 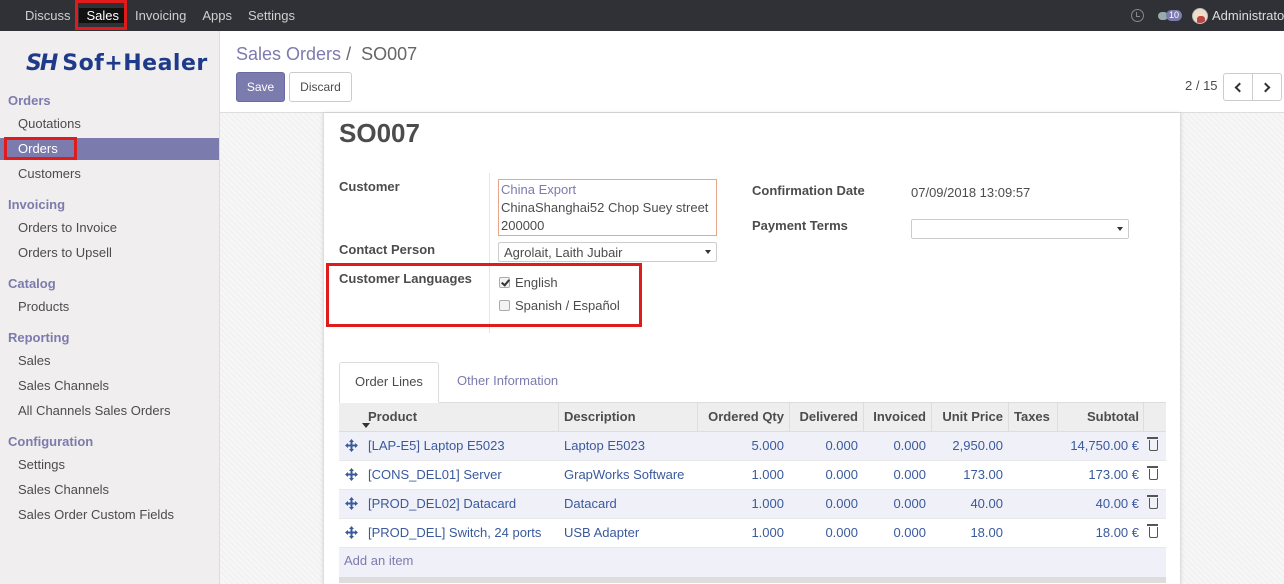 I want to click on col-product: Product, so click(x=460, y=417).